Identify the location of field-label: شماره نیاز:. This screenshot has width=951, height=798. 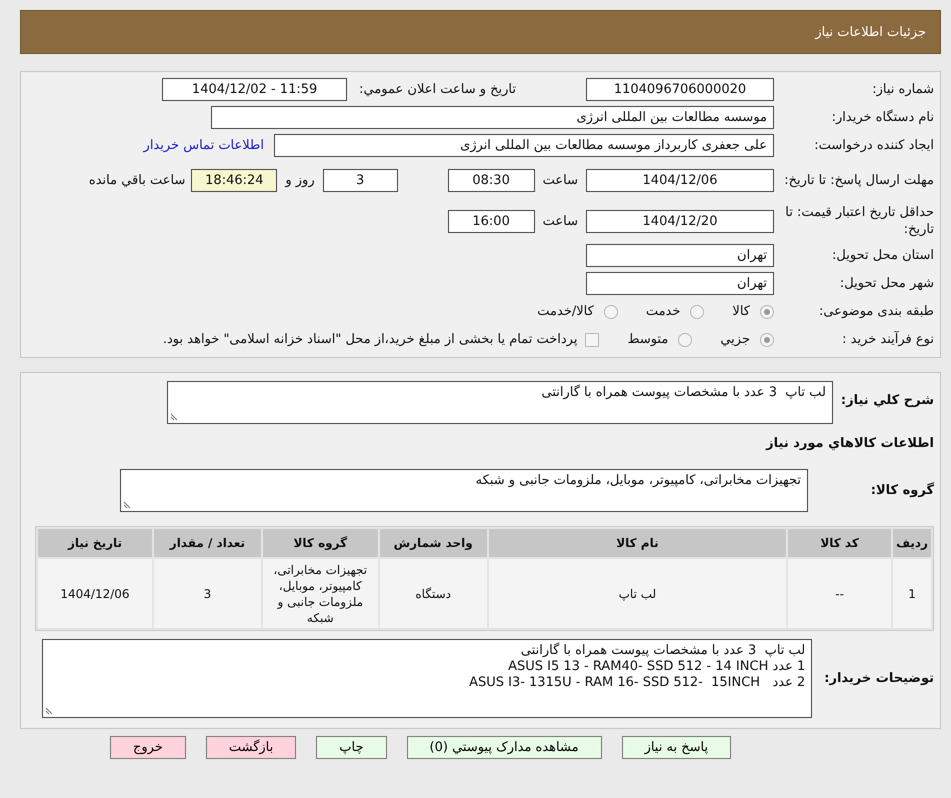
(902, 89).